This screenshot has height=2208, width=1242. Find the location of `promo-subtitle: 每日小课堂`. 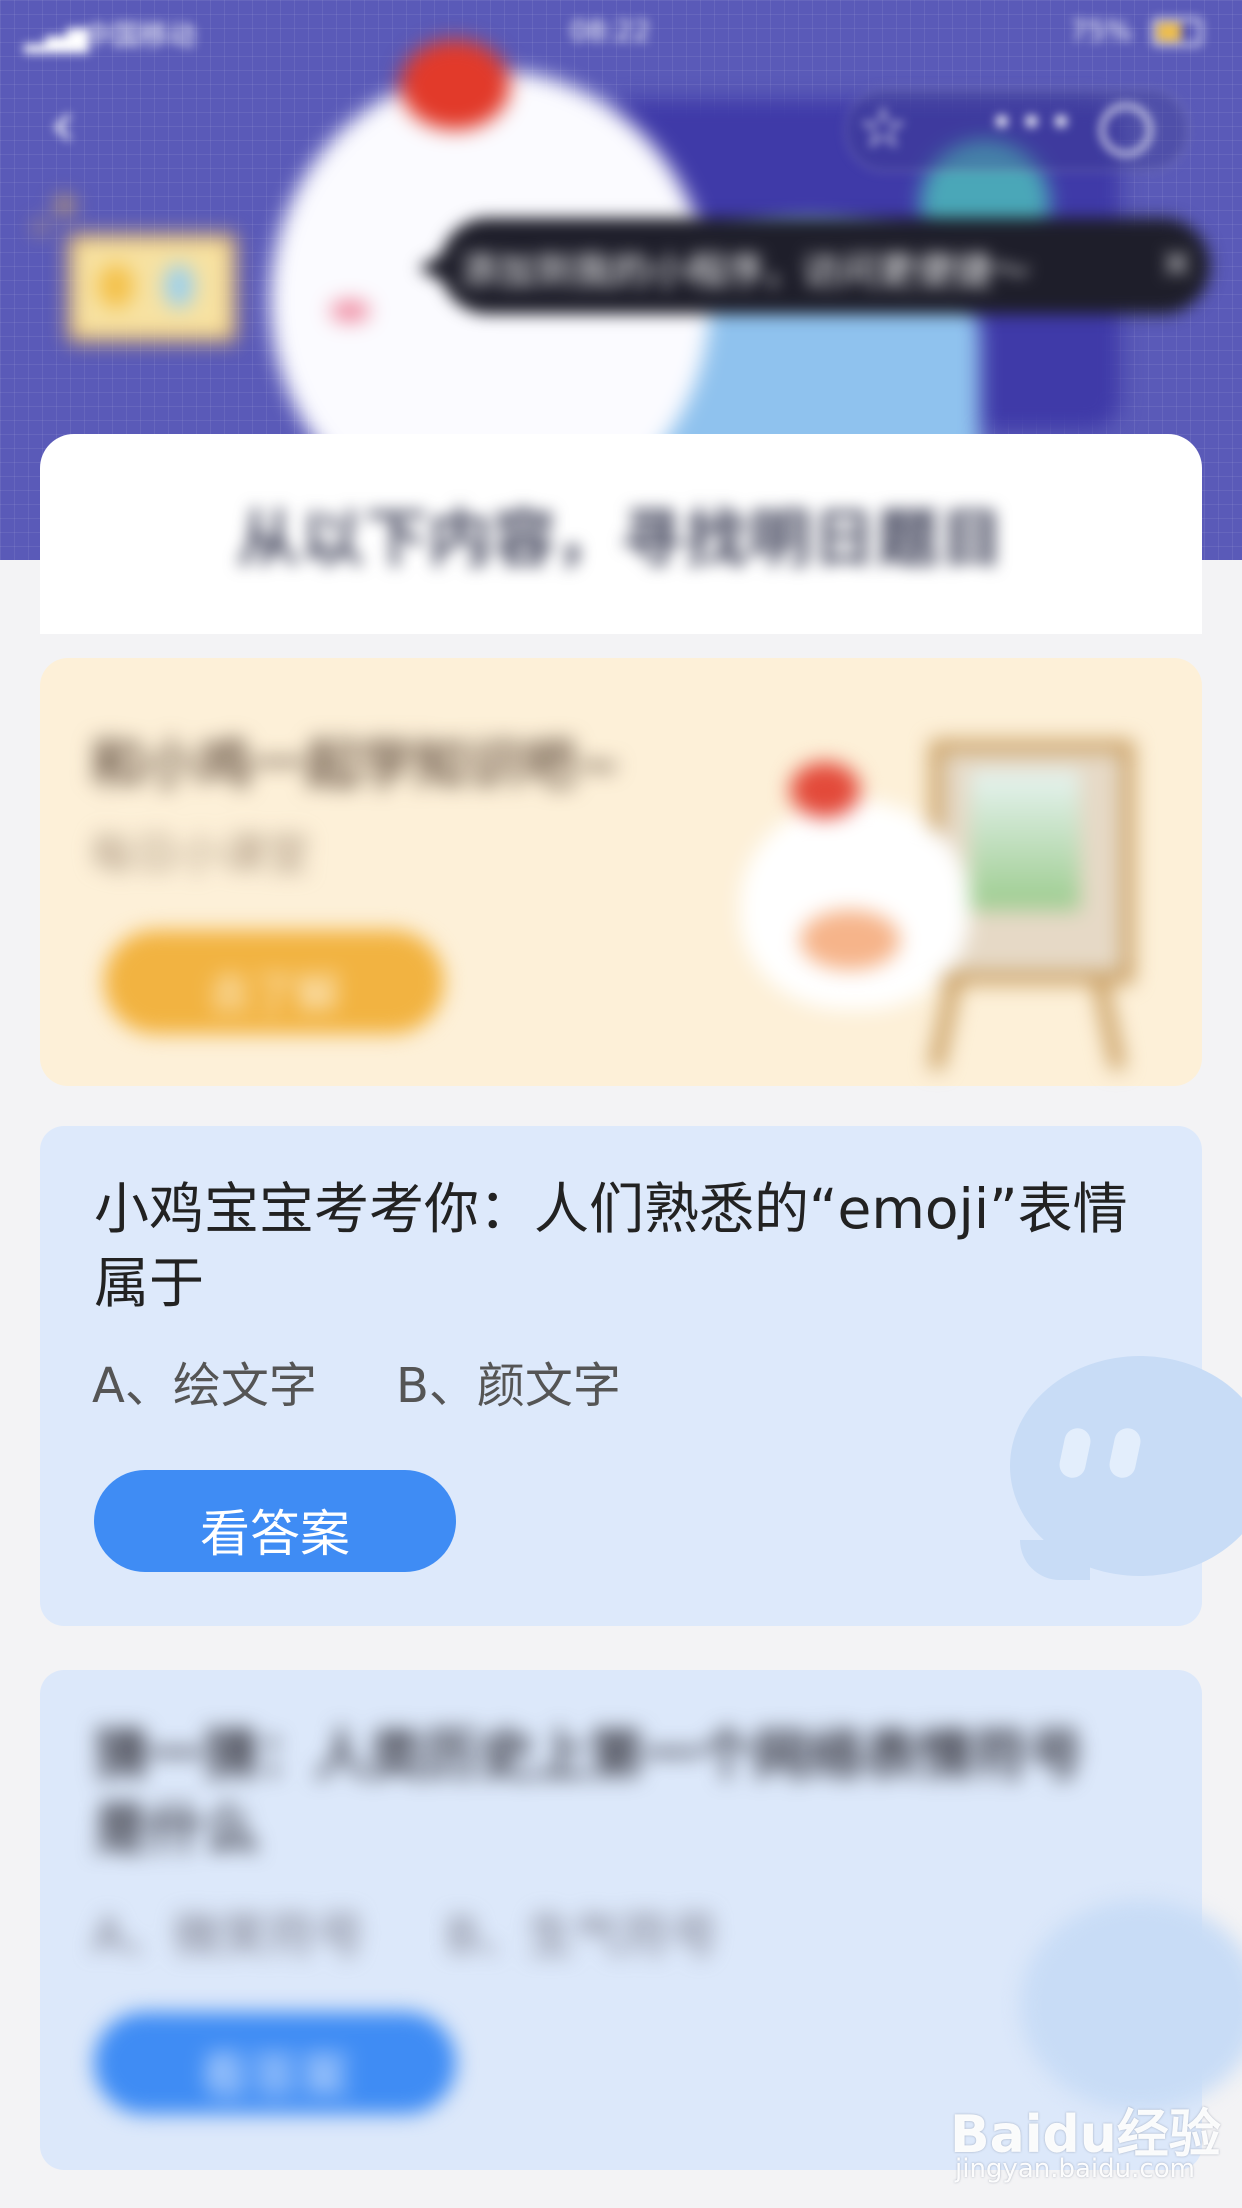

promo-subtitle: 每日小课堂 is located at coordinates (200, 854).